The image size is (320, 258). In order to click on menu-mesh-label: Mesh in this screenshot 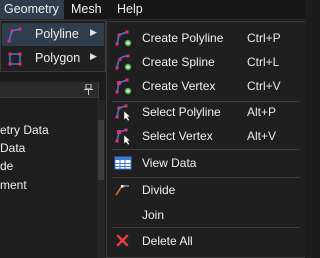, I will do `click(86, 9)`.